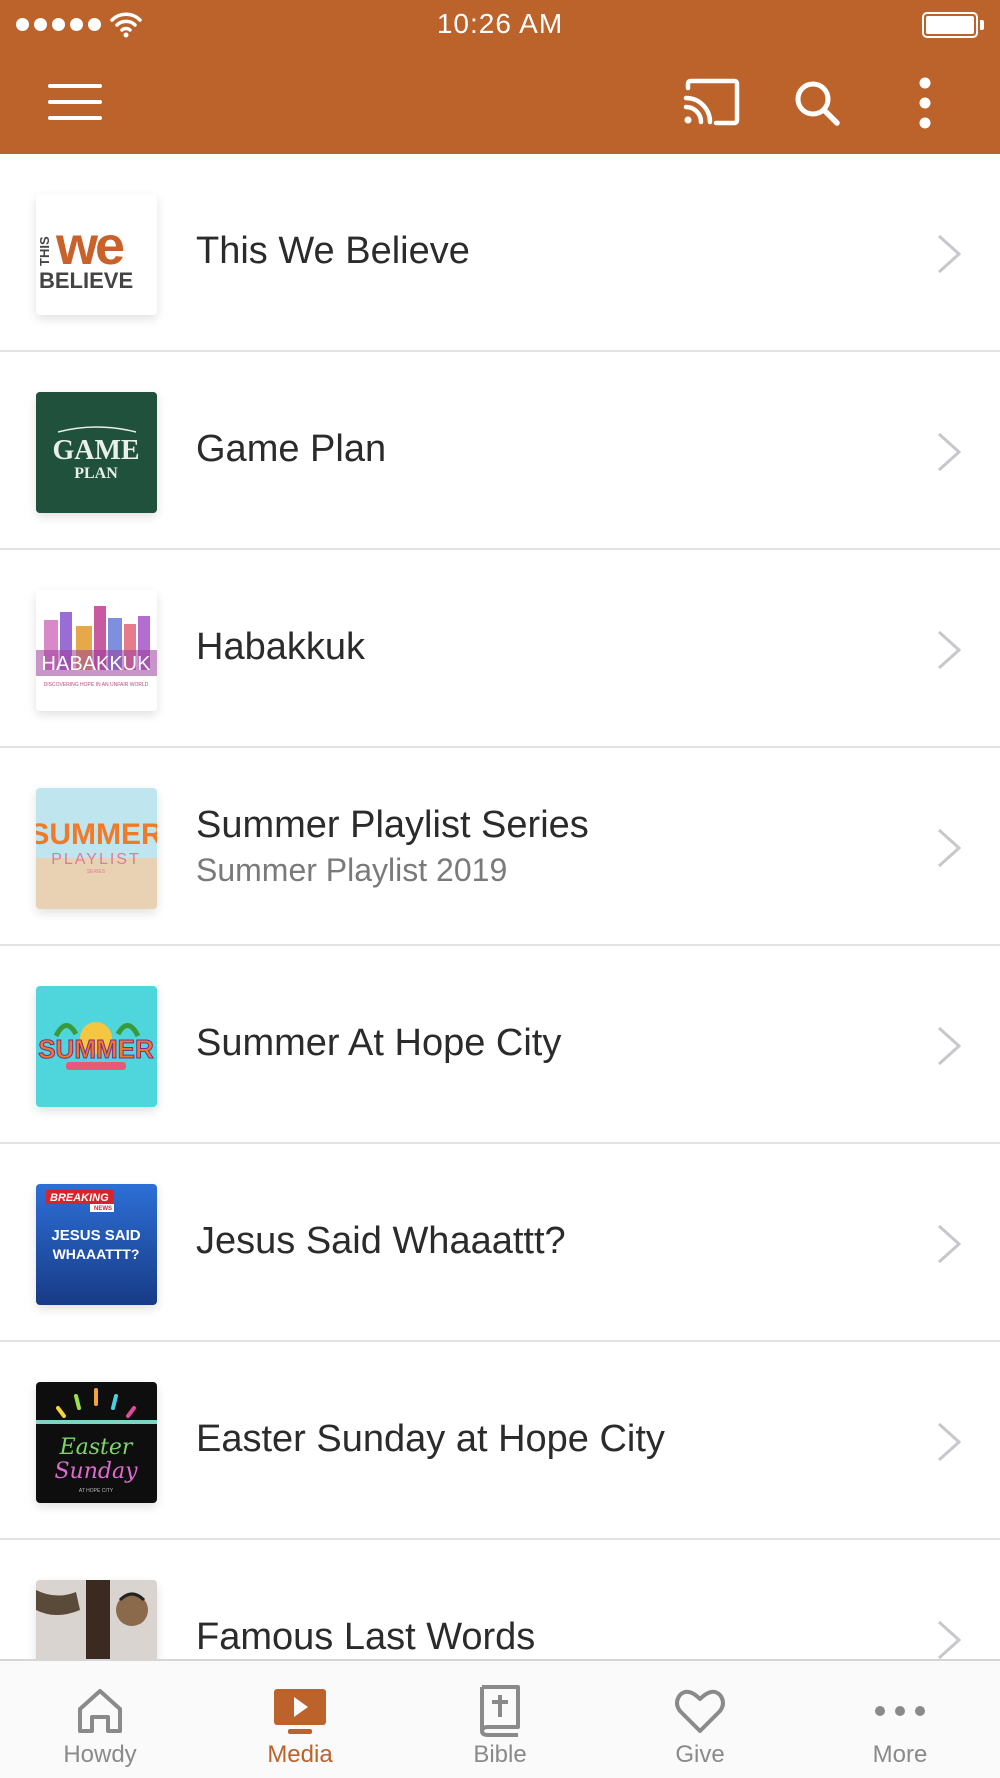 Image resolution: width=1000 pixels, height=1778 pixels. I want to click on series-thumbnail: Easter Sunday AT HOPE CITY, so click(96, 1442).